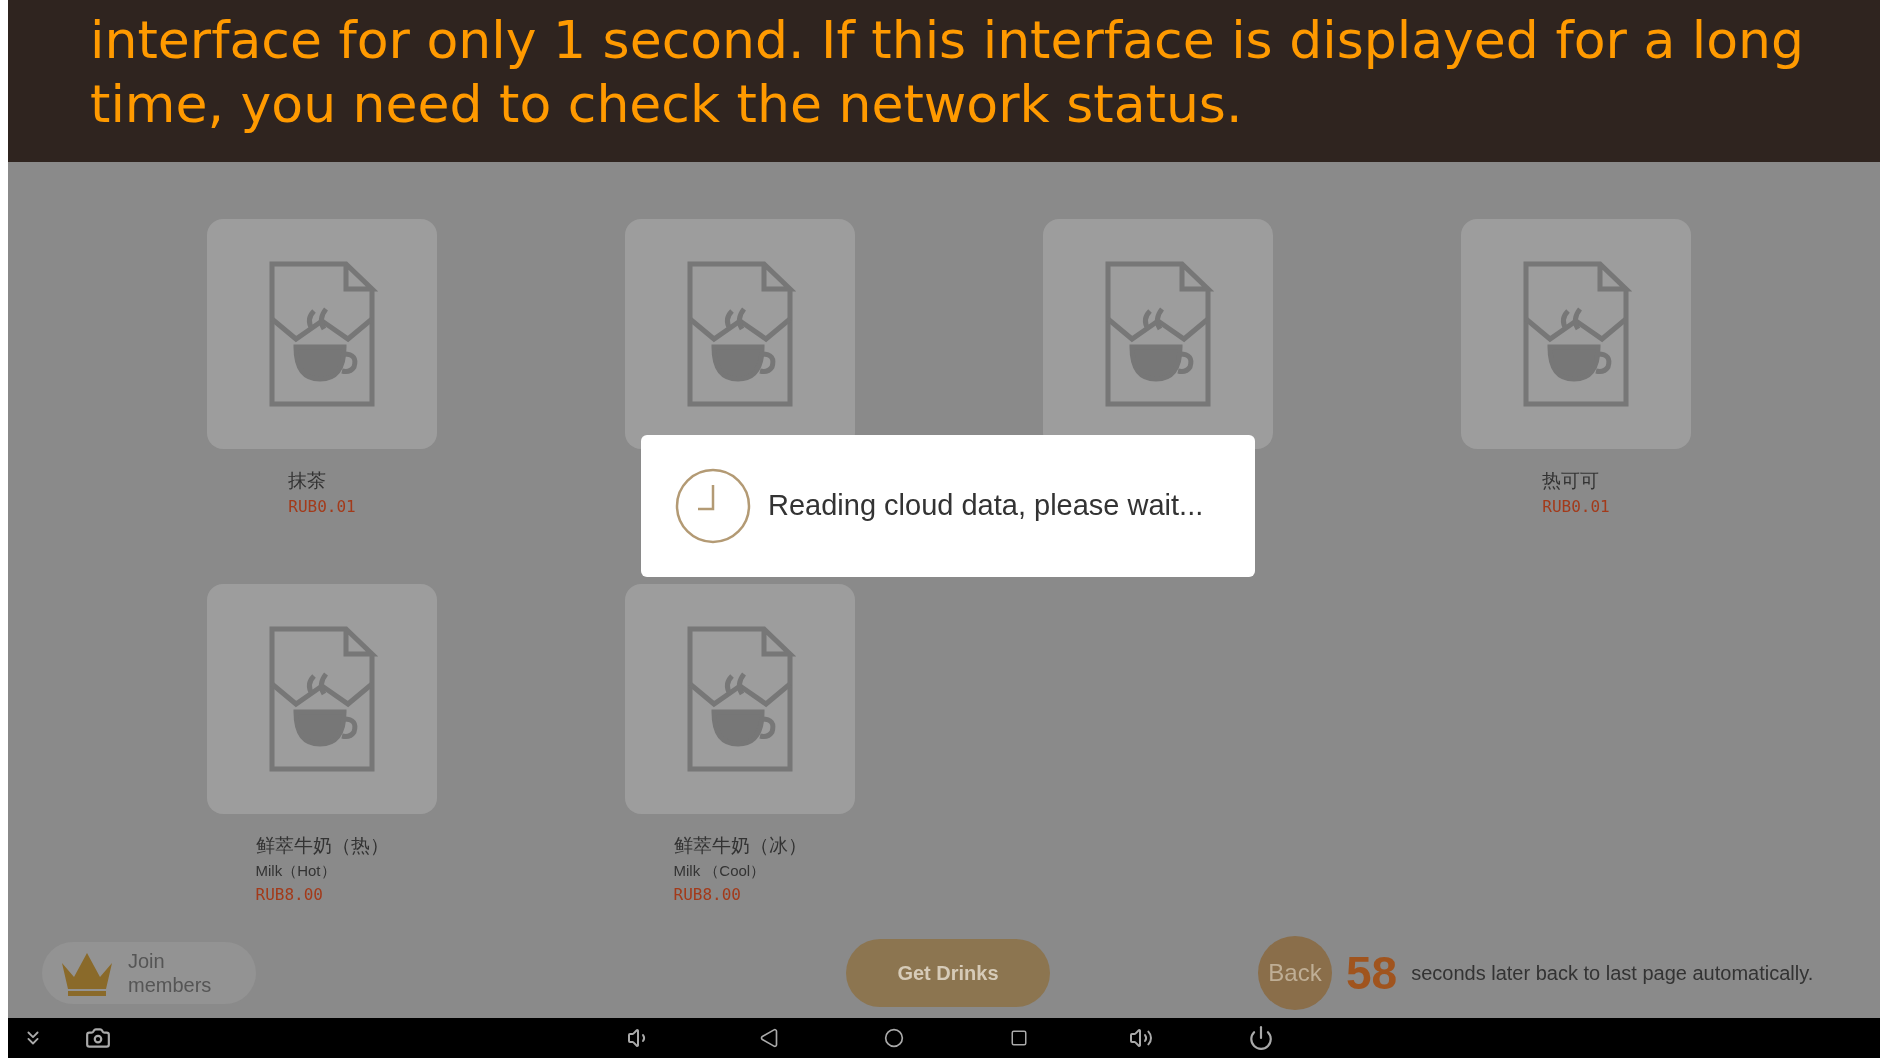 The height and width of the screenshot is (1058, 1880). I want to click on join-members-label: Join members, so click(170, 973).